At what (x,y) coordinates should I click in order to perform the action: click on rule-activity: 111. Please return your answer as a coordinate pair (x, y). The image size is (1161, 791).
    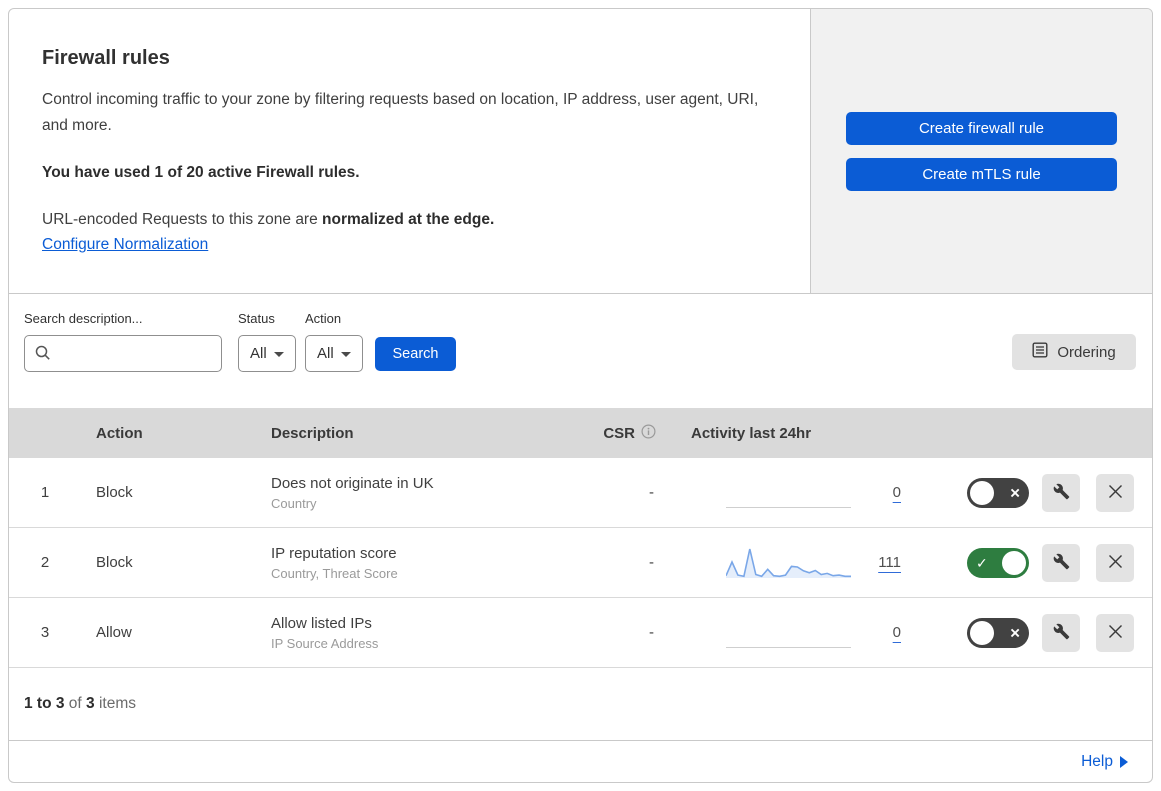
    Looking at the image, I should click on (790, 562).